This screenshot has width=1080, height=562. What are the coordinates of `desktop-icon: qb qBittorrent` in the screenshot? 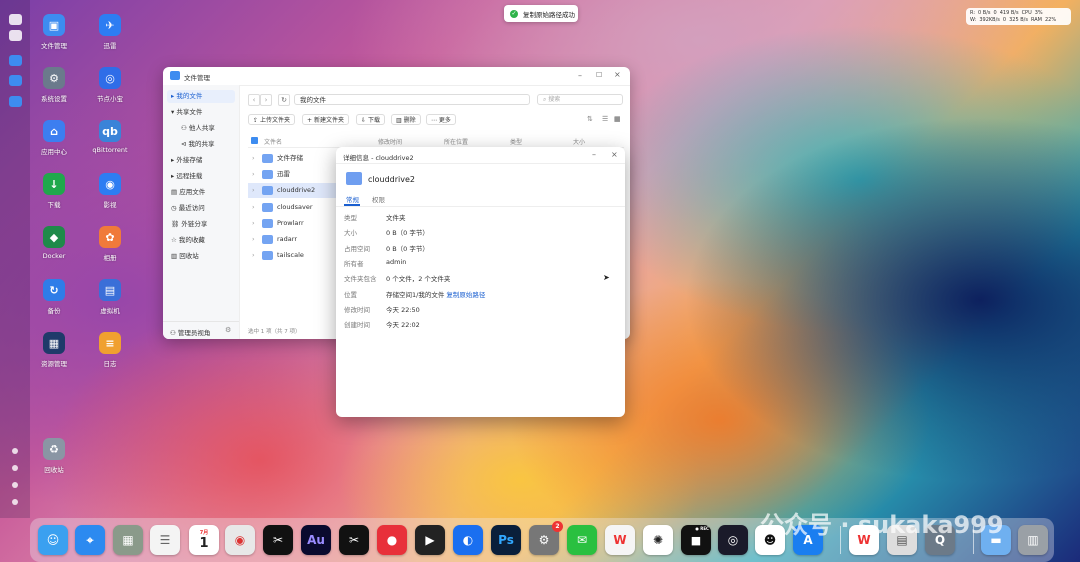 It's located at (110, 137).